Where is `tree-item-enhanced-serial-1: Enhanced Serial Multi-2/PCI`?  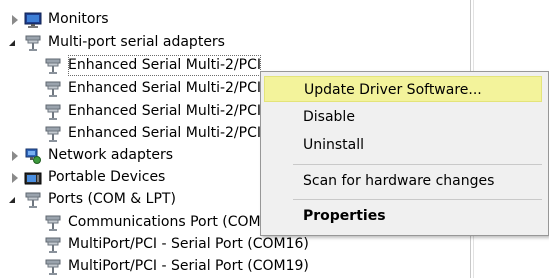 tree-item-enhanced-serial-1: Enhanced Serial Multi-2/PCI is located at coordinates (152, 65).